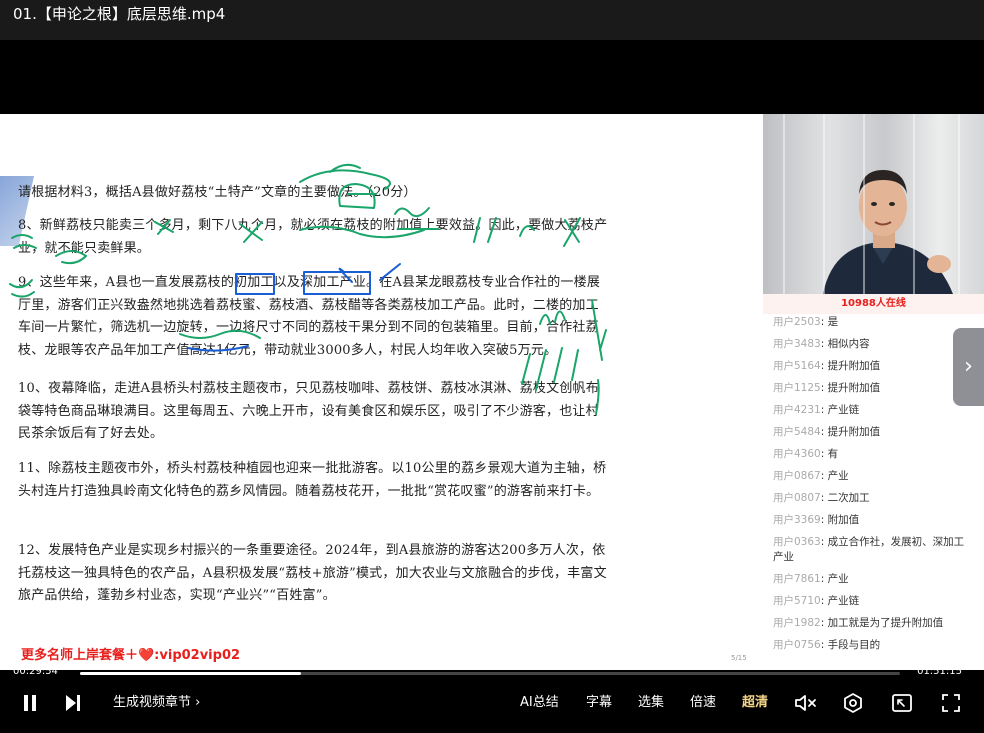 The image size is (984, 733). Describe the element at coordinates (35, 671) in the screenshot. I see `current-time: 00:29:54` at that location.